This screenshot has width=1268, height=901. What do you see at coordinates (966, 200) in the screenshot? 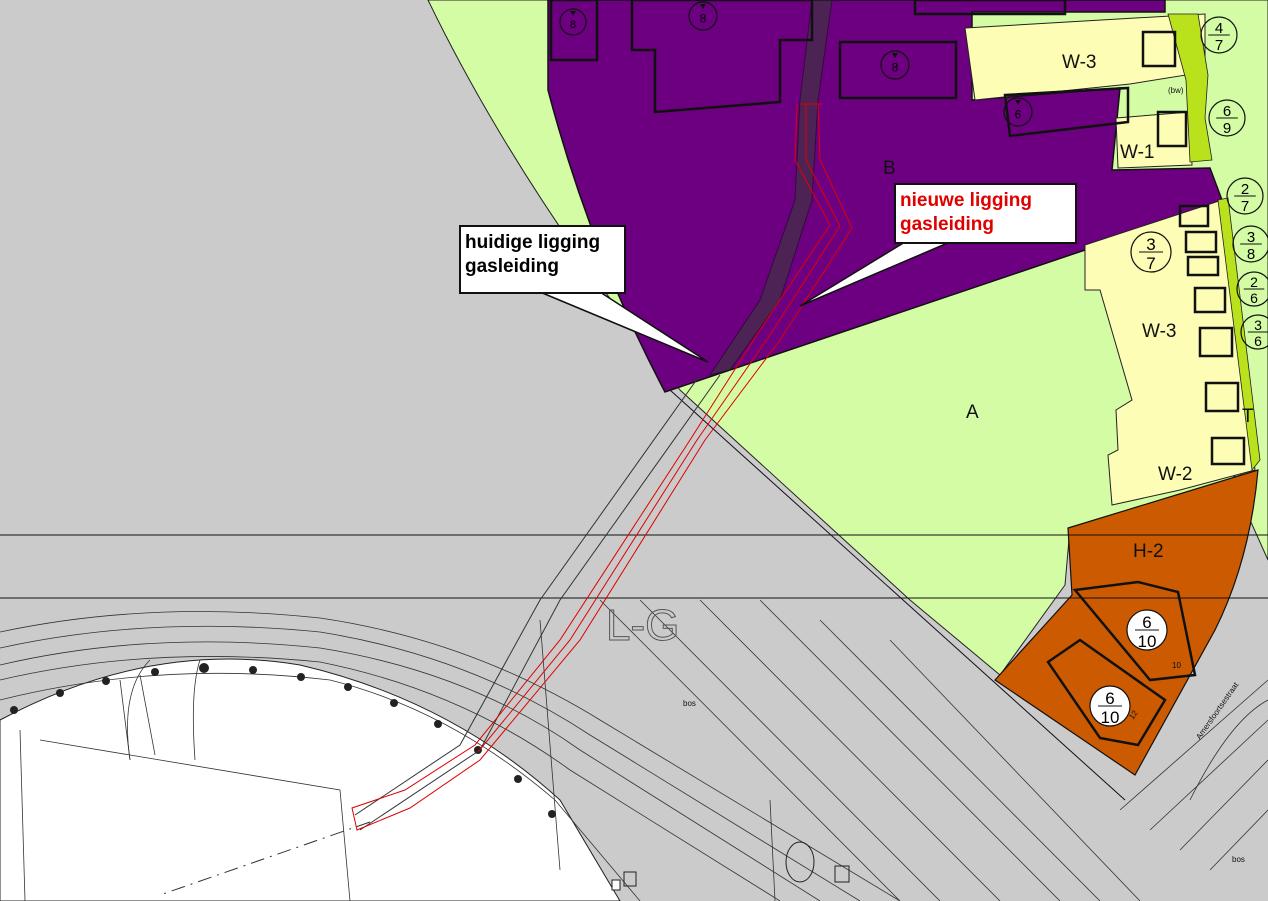
I see `callout-new-line1: nieuwe ligging` at bounding box center [966, 200].